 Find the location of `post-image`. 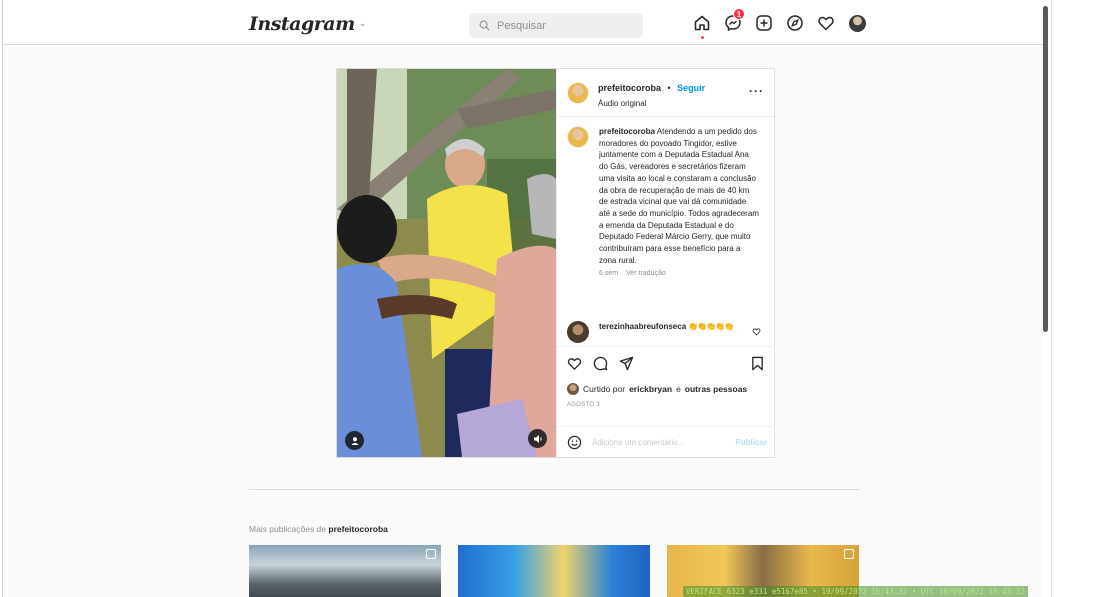

post-image is located at coordinates (446, 263).